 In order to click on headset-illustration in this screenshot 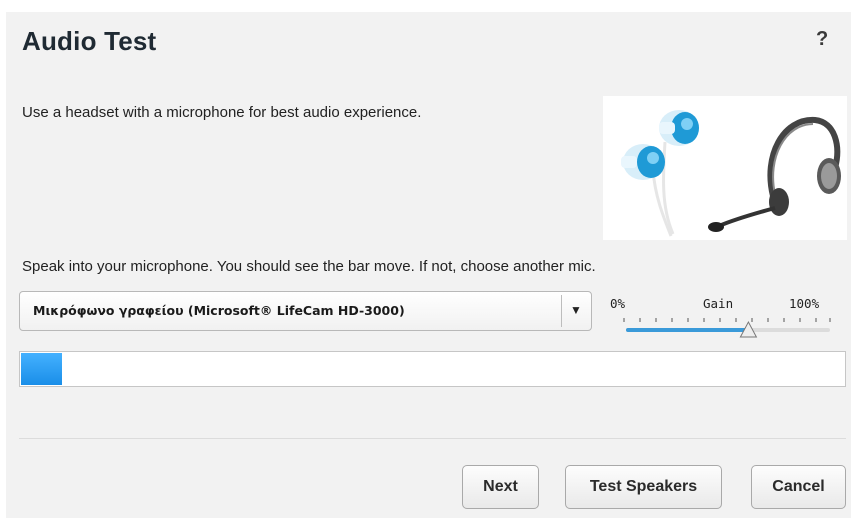, I will do `click(725, 168)`.